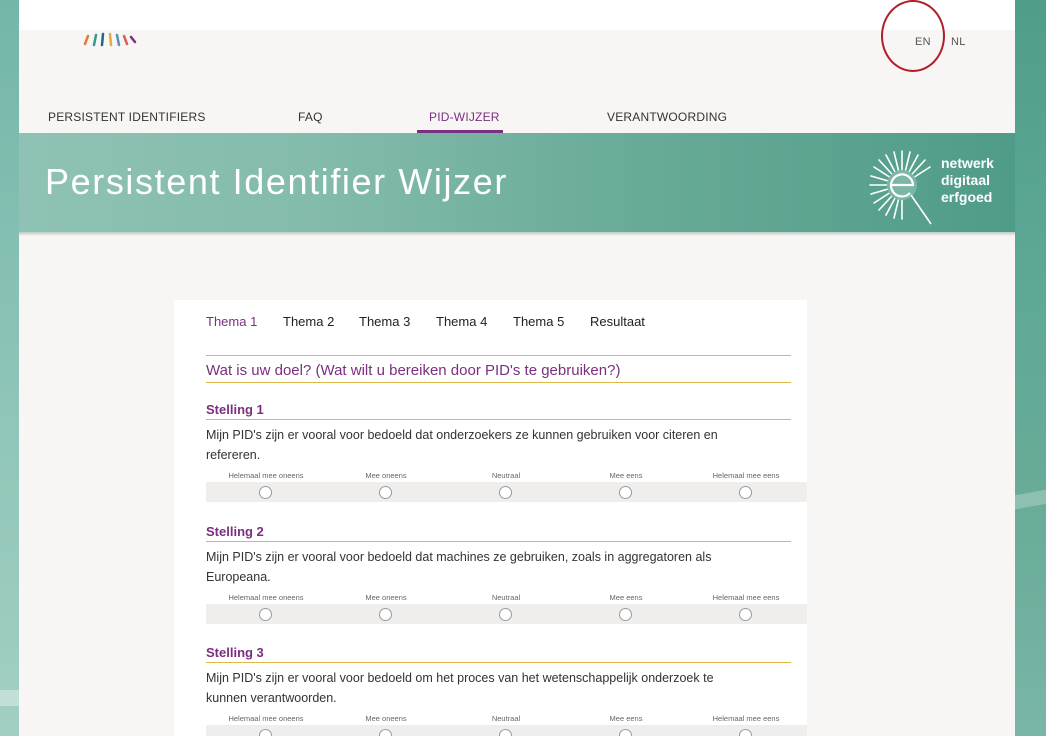  What do you see at coordinates (967, 163) in the screenshot?
I see `brand-line-1: netwerk` at bounding box center [967, 163].